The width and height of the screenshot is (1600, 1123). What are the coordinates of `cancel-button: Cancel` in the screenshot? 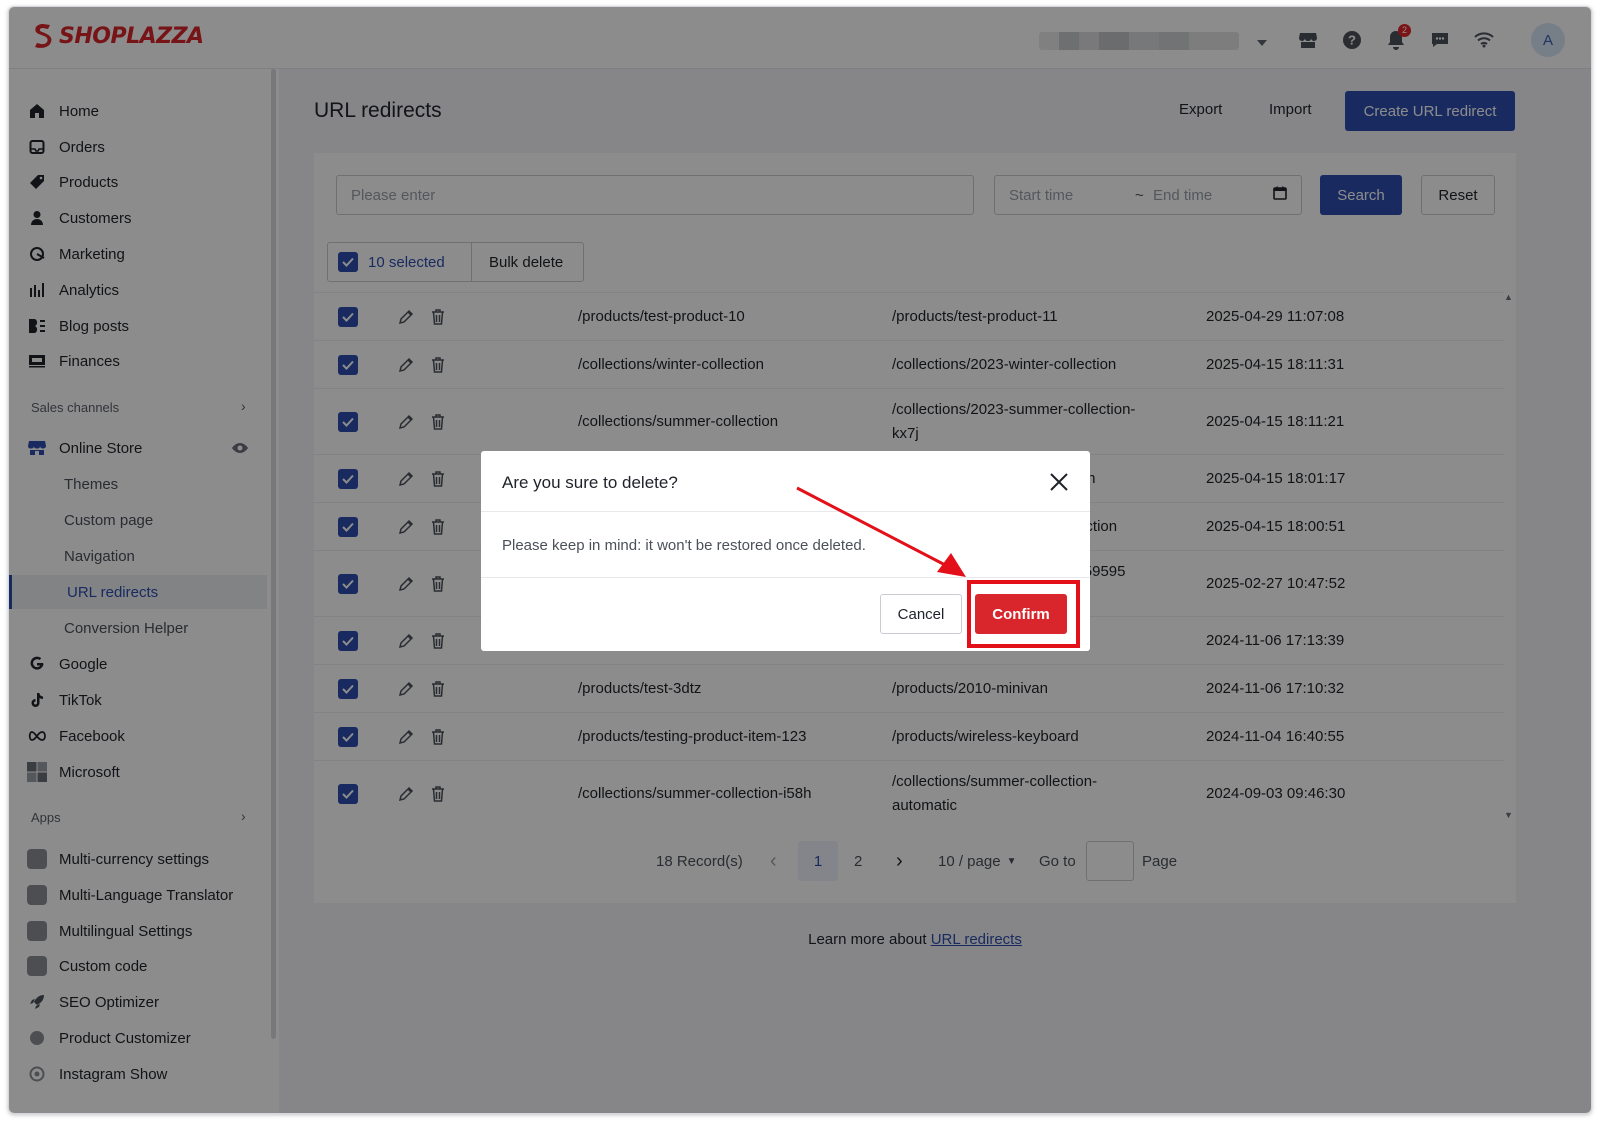 It's located at (921, 614).